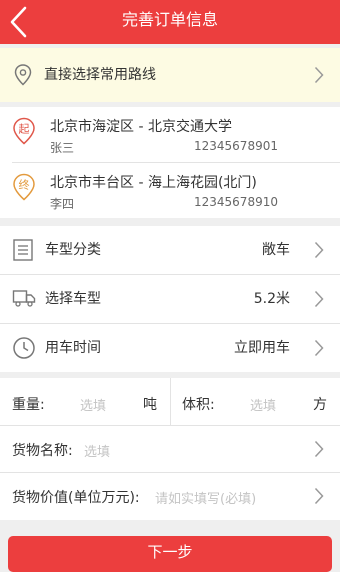 This screenshot has height=572, width=340. What do you see at coordinates (73, 299) in the screenshot?
I see `vehicle-model-label: 选择车型` at bounding box center [73, 299].